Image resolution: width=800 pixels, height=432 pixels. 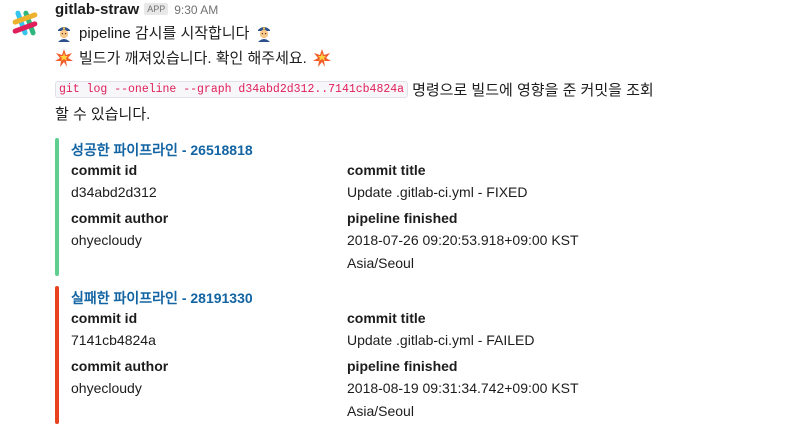 I want to click on pipeline-start-text: pipeline 감시를 시작합니다, so click(x=164, y=33).